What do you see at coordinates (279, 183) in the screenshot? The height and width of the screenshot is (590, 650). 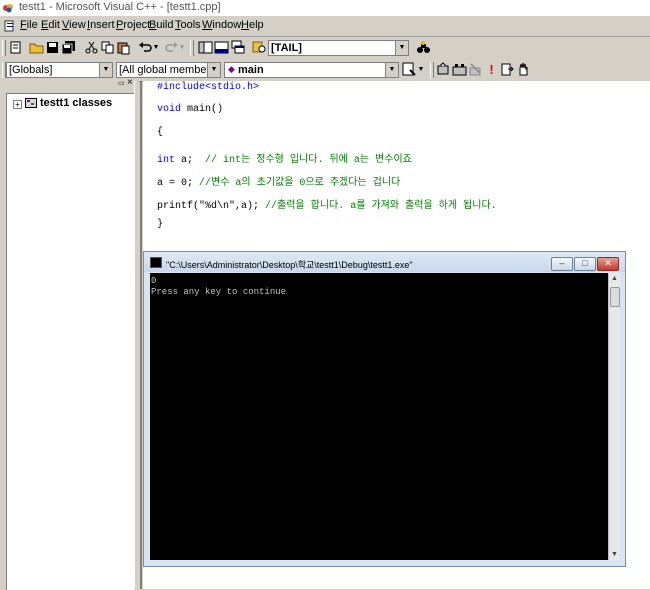 I see `code-line-5: a = 0; //변수 a의 초기값을 0으로 주겠다는 겁니다` at bounding box center [279, 183].